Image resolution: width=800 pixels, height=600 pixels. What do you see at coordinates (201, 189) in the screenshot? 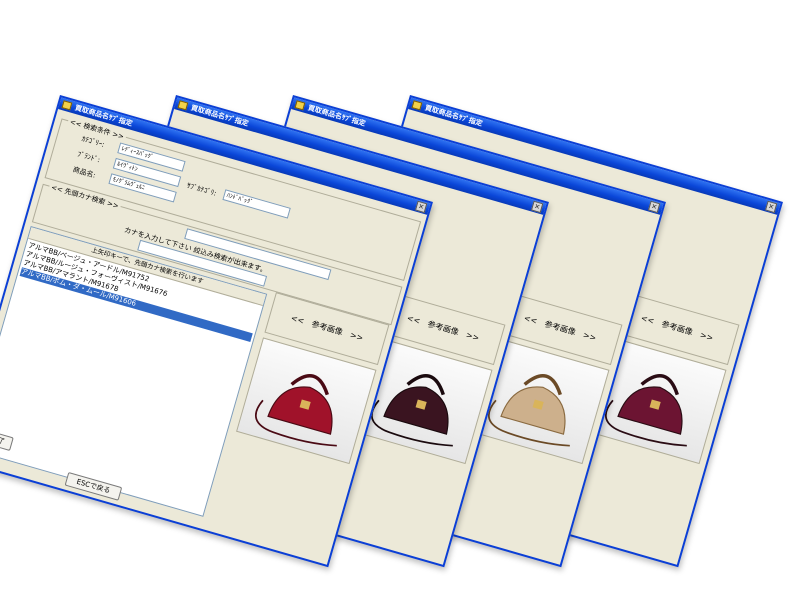
I see `subcategory-label: ｻﾌﾞｶﾃｺﾞﾘ:` at bounding box center [201, 189].